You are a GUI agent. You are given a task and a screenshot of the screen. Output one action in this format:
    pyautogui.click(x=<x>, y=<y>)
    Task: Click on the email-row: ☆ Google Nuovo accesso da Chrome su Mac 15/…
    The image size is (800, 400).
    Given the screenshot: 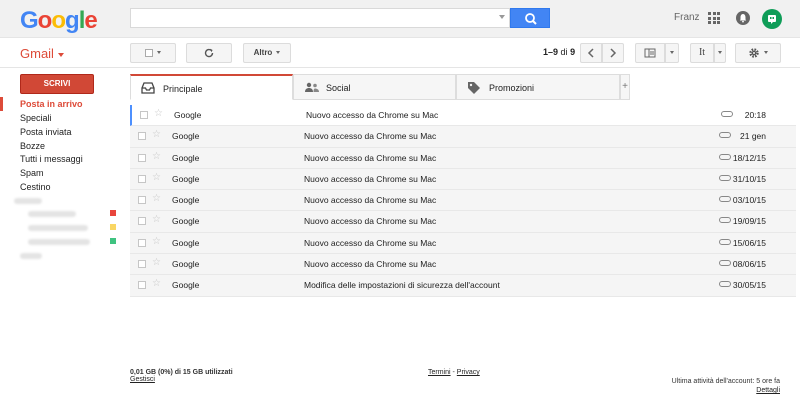 What is the action you would take?
    pyautogui.click(x=463, y=243)
    